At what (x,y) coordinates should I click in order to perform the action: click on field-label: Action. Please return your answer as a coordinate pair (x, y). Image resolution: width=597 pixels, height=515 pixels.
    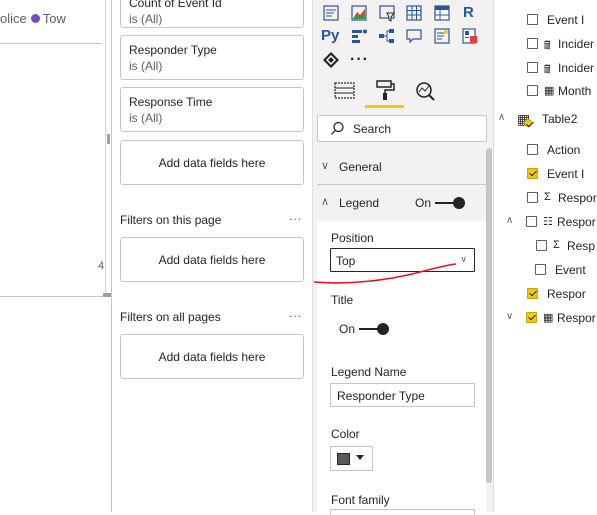
    Looking at the image, I should click on (564, 150).